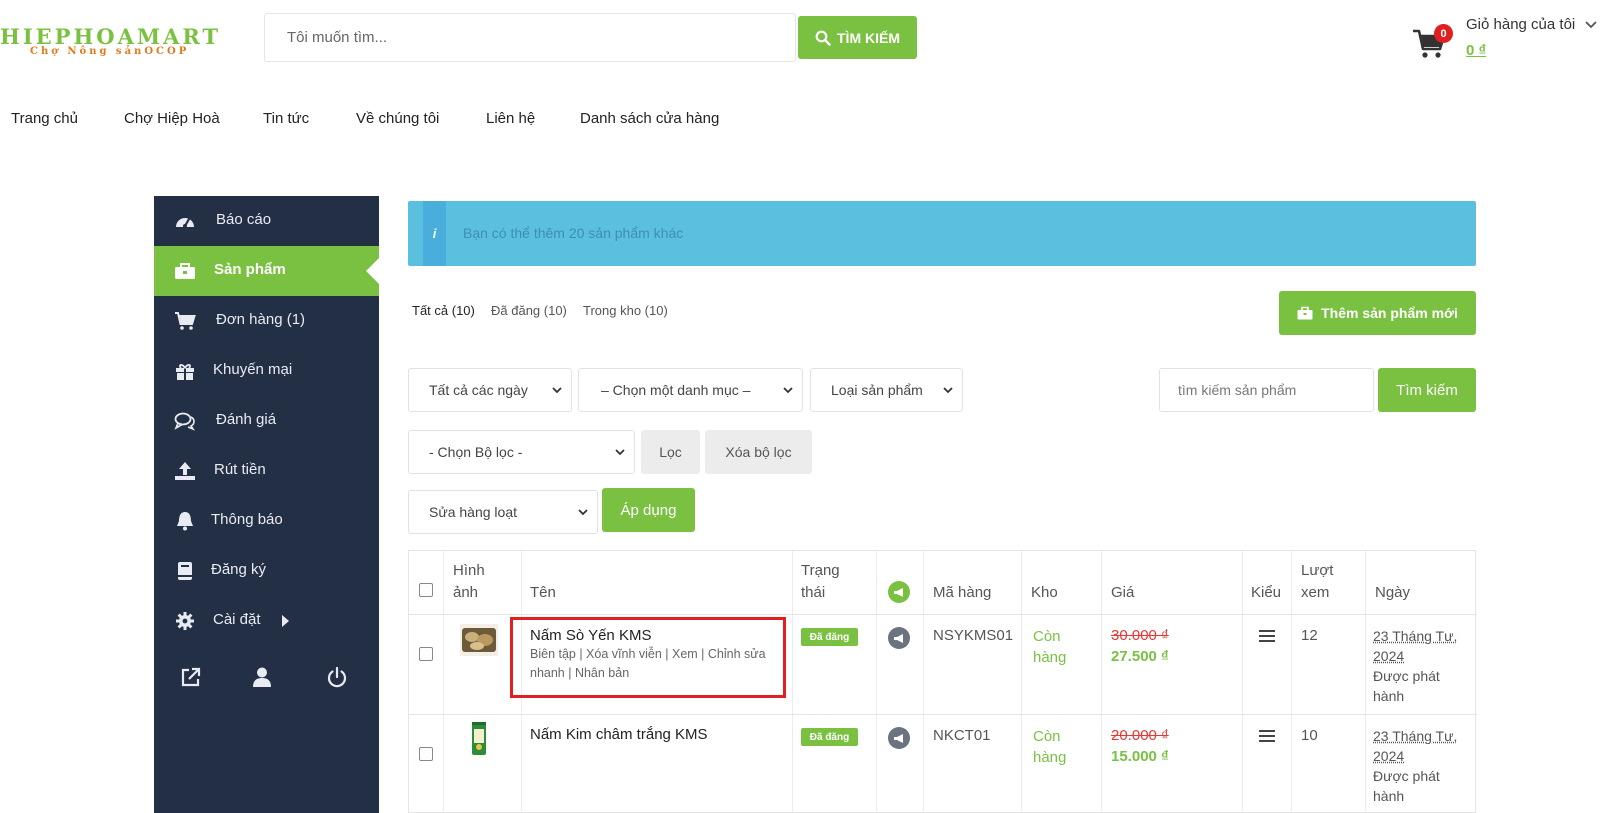  Describe the element at coordinates (185, 321) in the screenshot. I see `cart-icon` at that location.